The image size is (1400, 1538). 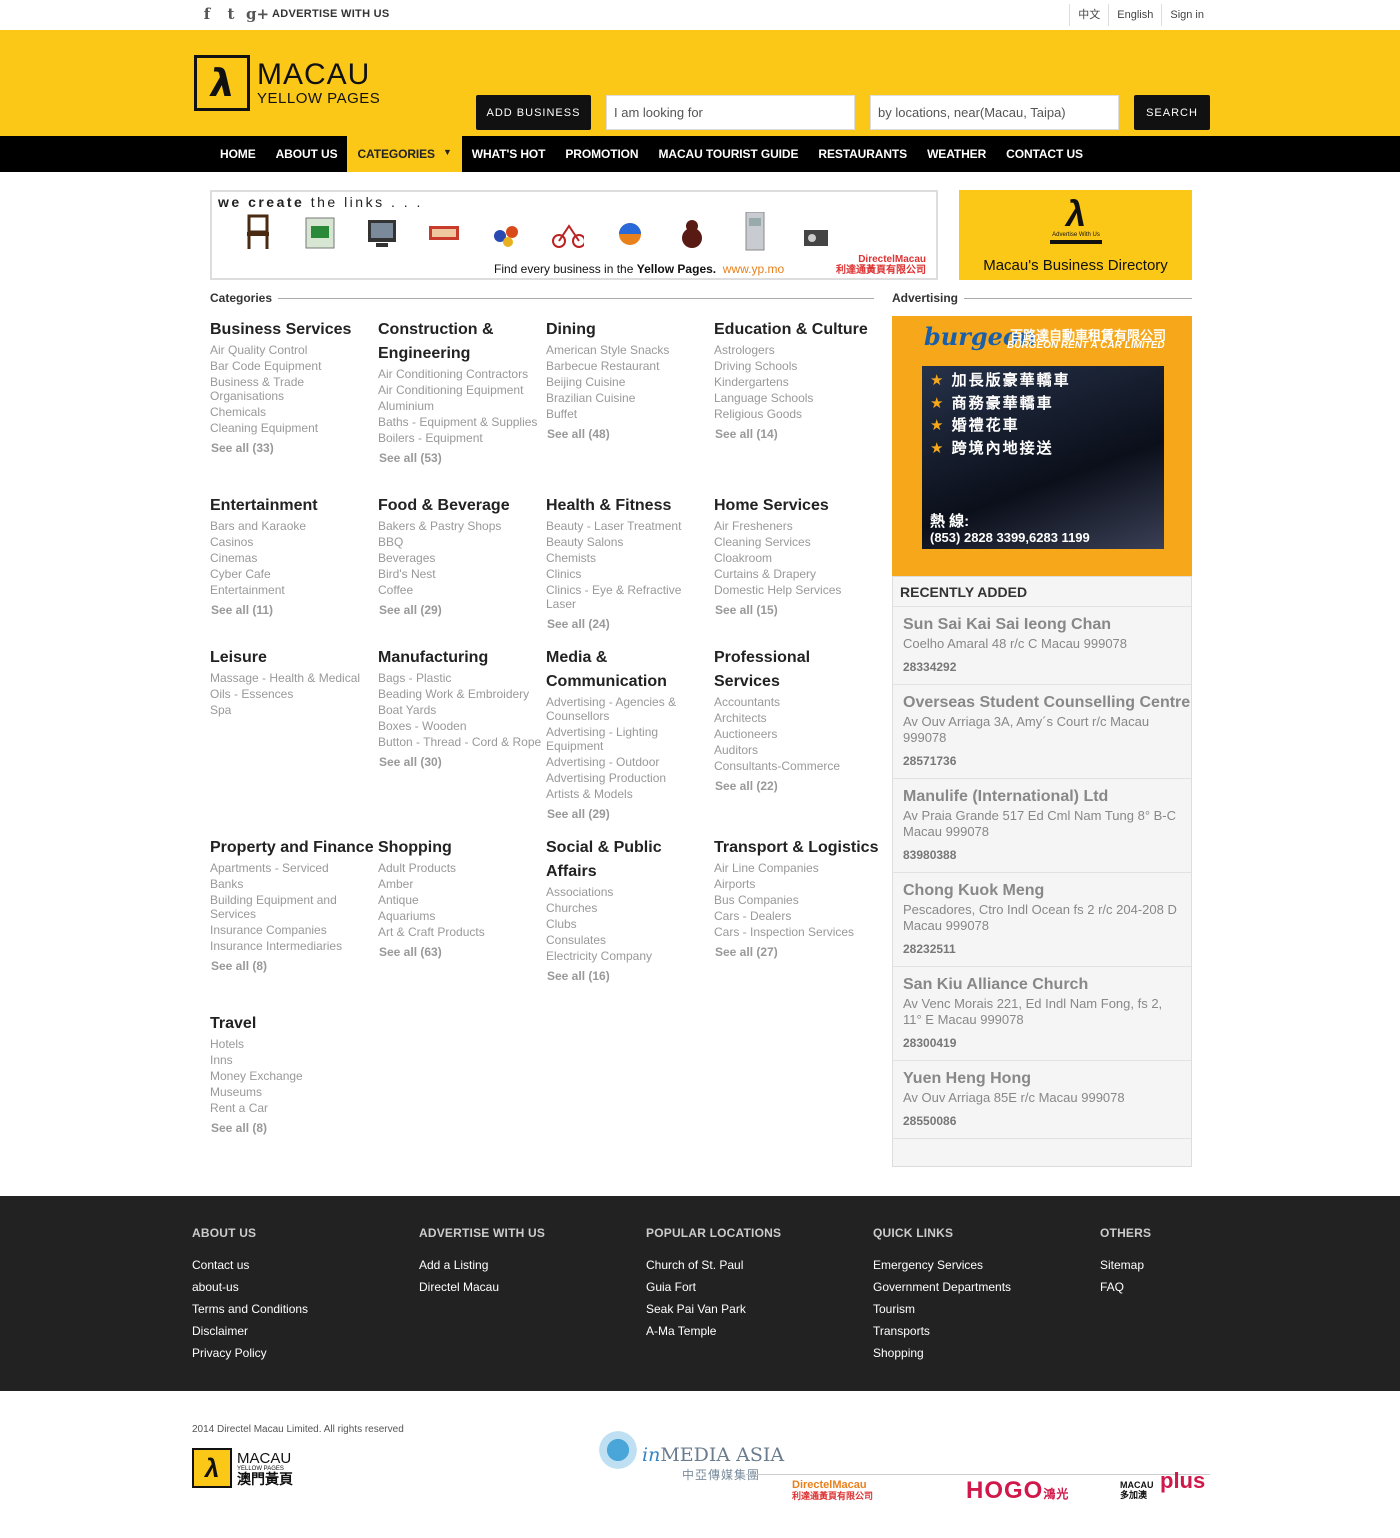 What do you see at coordinates (629, 976) in the screenshot?
I see `see-all-link: See all (16)` at bounding box center [629, 976].